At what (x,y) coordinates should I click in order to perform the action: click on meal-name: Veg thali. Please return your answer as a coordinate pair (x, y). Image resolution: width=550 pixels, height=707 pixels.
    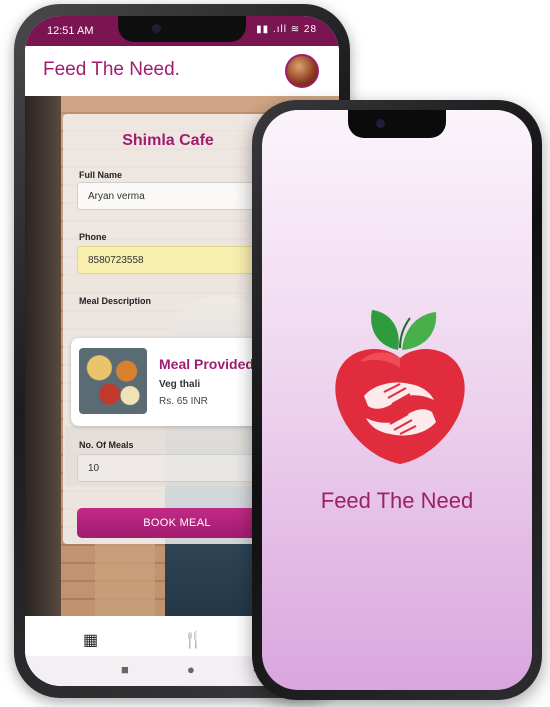
    Looking at the image, I should click on (180, 384).